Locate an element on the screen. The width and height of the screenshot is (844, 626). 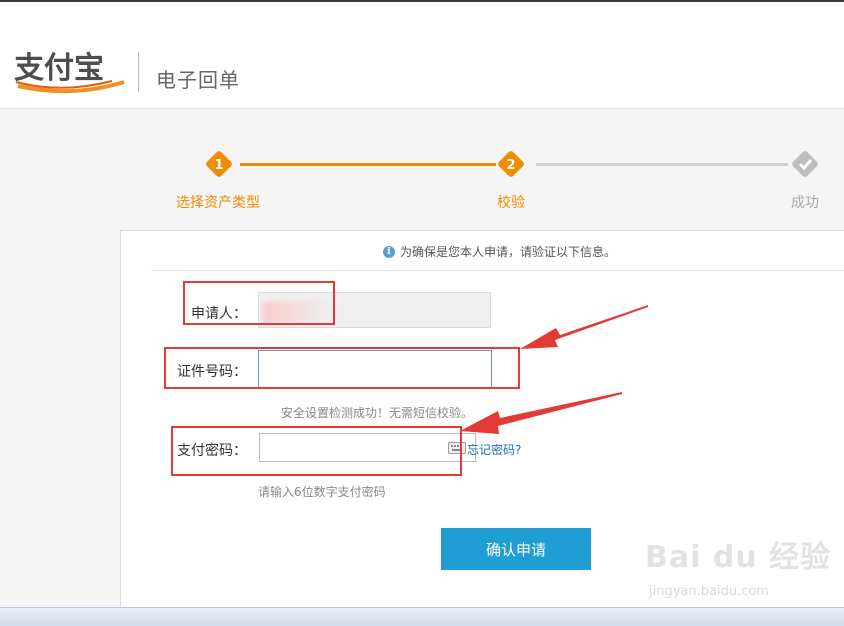
alipay-logo: 支付宝 is located at coordinates (69, 72).